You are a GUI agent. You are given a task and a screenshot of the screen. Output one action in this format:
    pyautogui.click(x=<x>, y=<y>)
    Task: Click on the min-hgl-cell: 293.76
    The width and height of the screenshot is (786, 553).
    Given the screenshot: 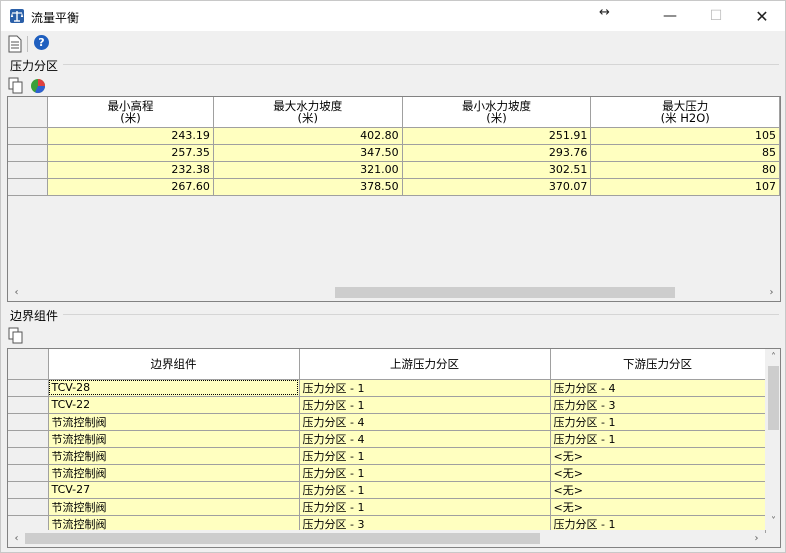 What is the action you would take?
    pyautogui.click(x=497, y=153)
    